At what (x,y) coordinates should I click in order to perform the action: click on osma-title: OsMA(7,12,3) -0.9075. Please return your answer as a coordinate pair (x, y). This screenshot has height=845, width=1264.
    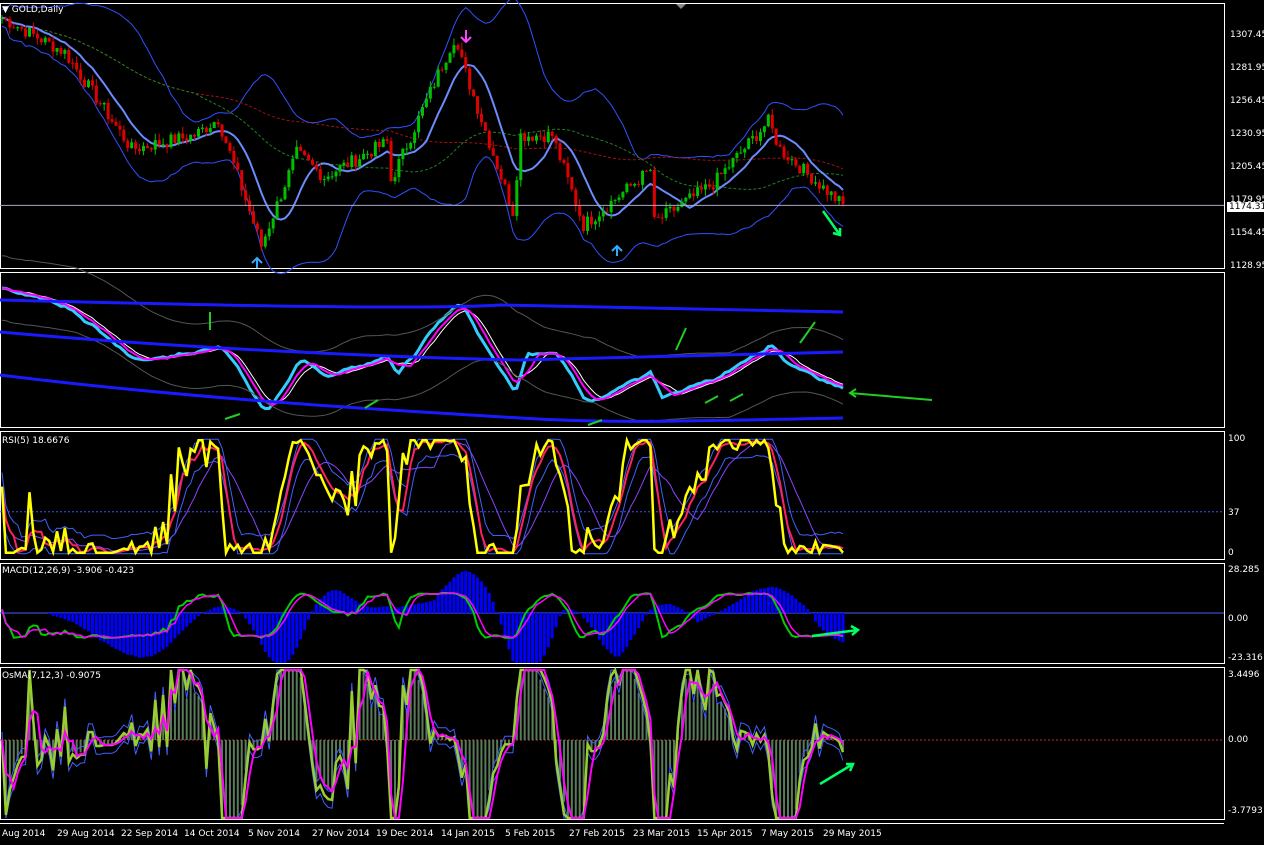
    Looking at the image, I should click on (51, 676).